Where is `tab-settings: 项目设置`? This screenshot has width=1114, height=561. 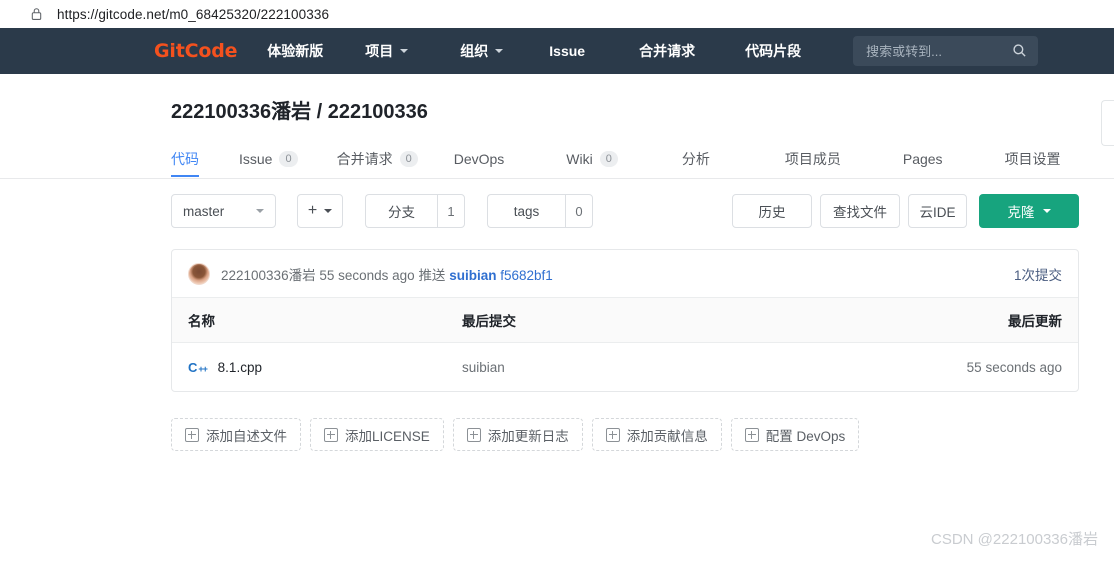 tab-settings: 项目设置 is located at coordinates (1033, 159).